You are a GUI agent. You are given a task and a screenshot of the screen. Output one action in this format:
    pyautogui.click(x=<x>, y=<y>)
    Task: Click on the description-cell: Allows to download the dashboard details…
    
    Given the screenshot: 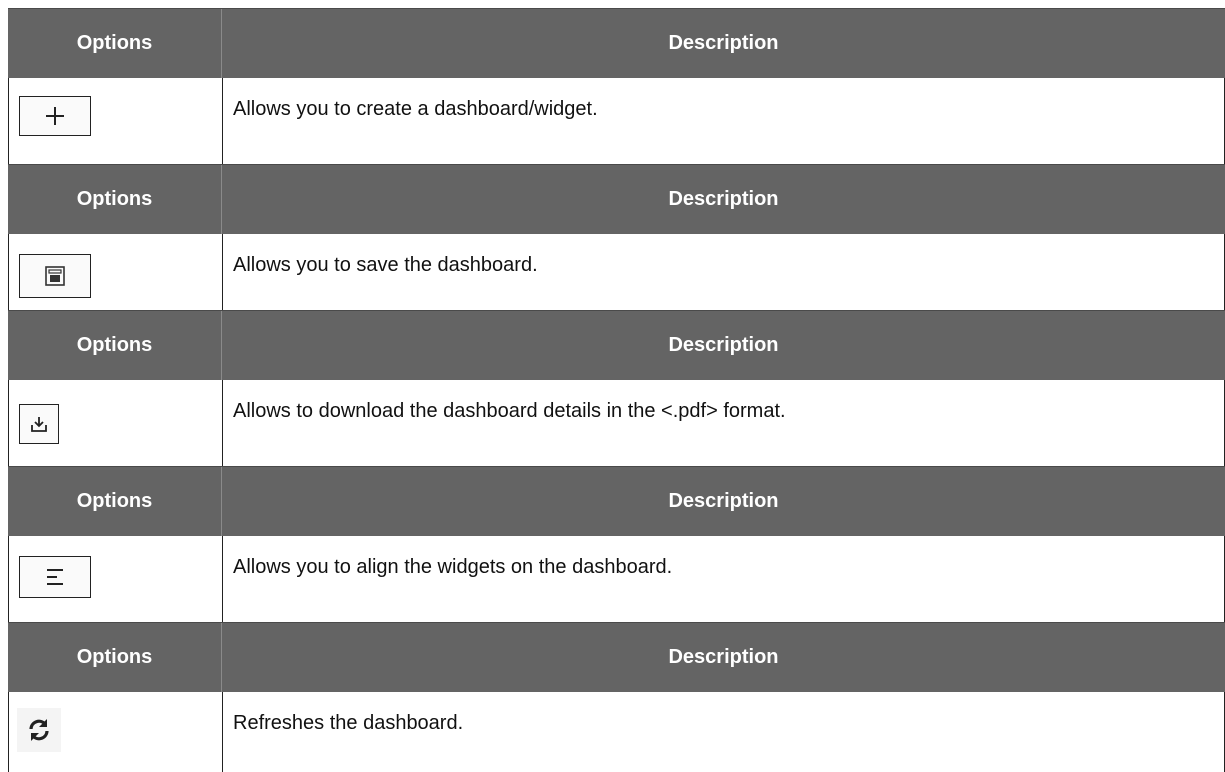 What is the action you would take?
    pyautogui.click(x=509, y=411)
    